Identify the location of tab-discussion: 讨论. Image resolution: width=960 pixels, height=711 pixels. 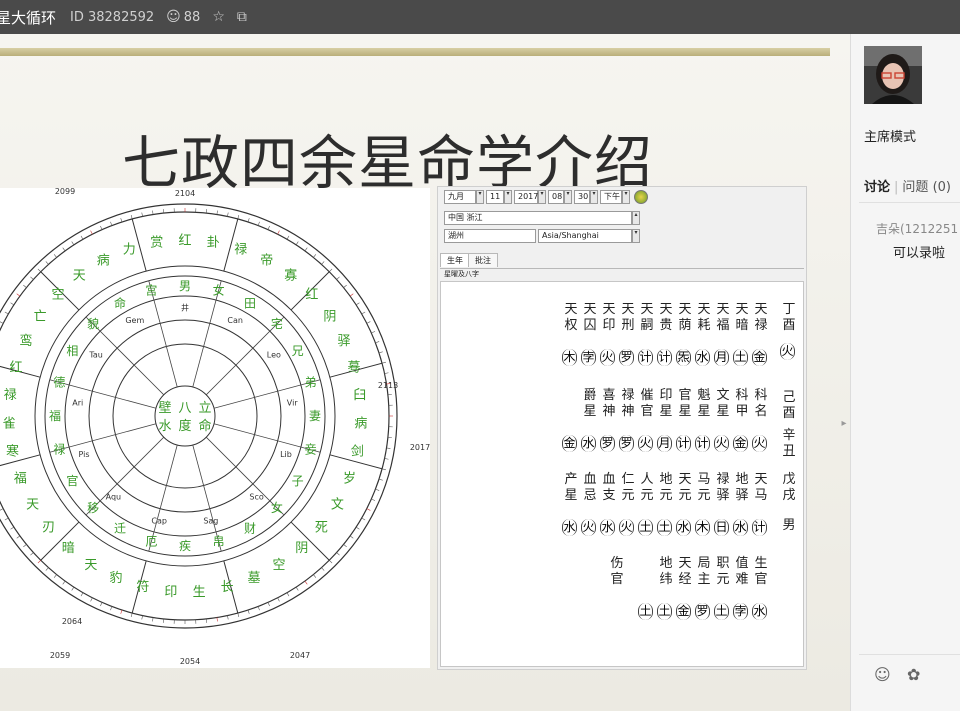
(877, 187).